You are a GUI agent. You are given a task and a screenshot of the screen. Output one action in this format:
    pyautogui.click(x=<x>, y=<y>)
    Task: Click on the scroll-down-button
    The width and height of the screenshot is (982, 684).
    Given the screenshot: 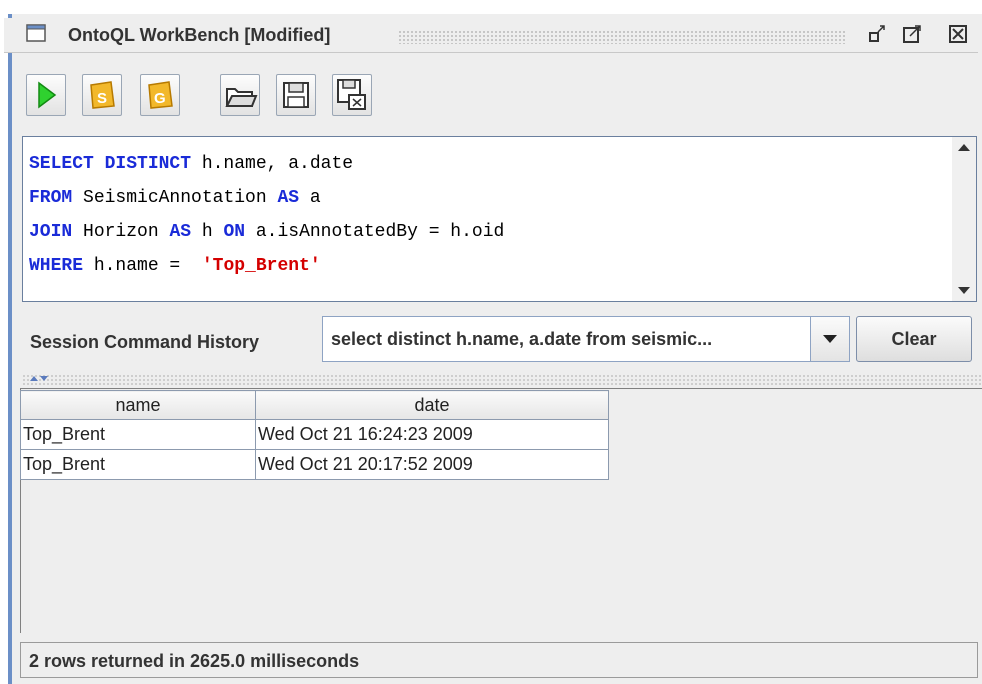 What is the action you would take?
    pyautogui.click(x=964, y=290)
    